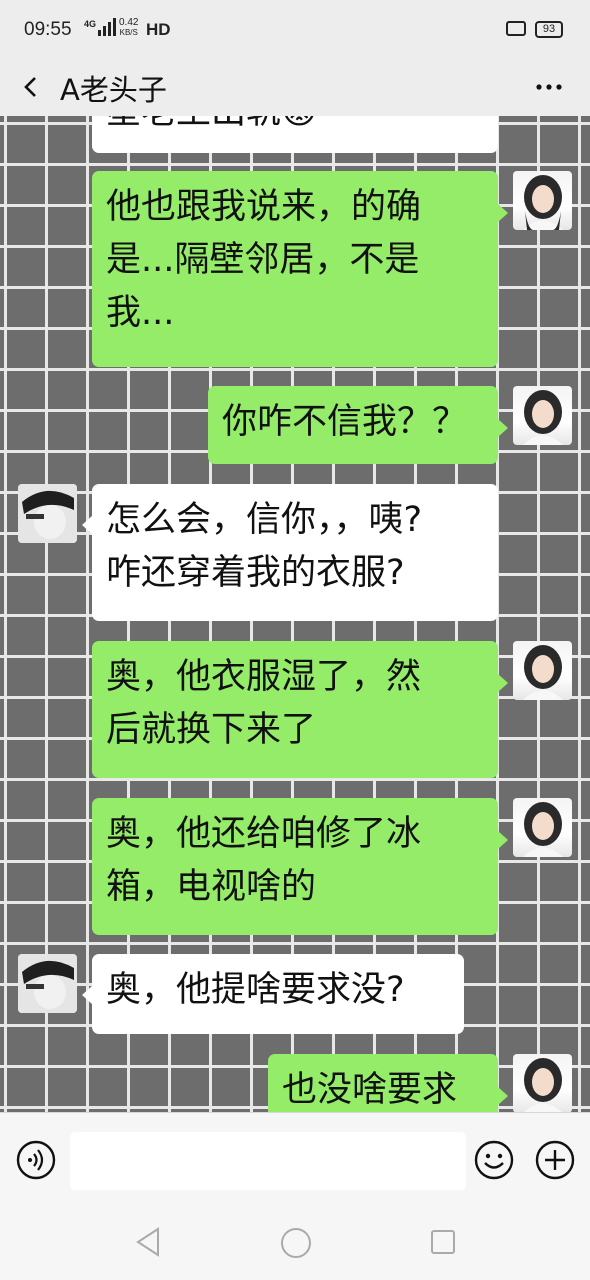  I want to click on square-recent-icon, so click(443, 1242).